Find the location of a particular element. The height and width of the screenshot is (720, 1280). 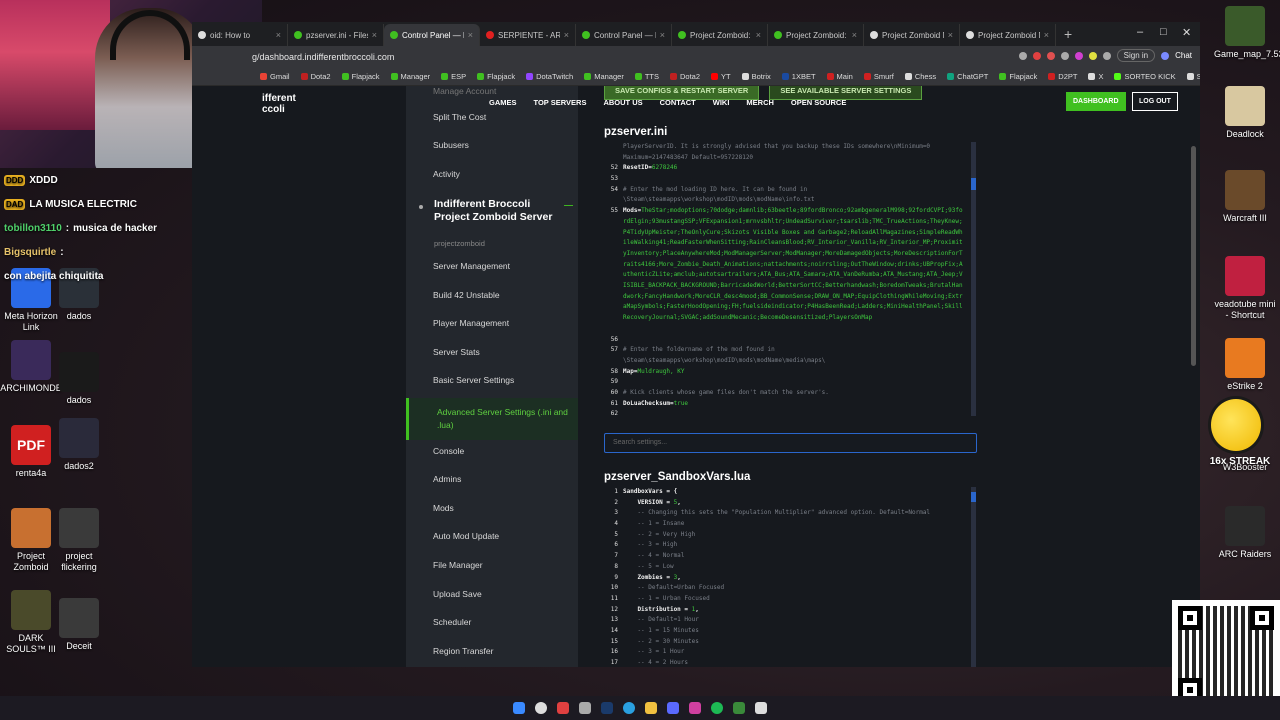

bookmark: D2PT is located at coordinates (1062, 76).